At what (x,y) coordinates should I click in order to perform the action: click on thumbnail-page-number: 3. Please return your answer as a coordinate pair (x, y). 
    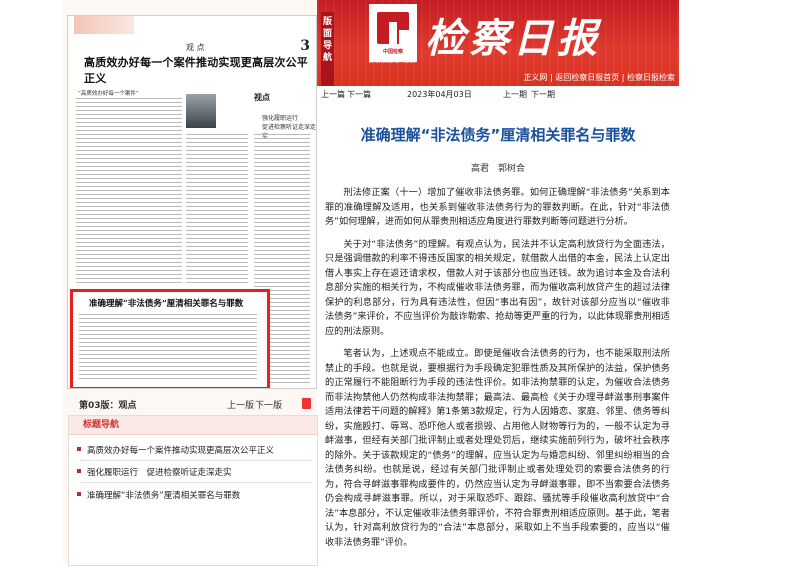
    Looking at the image, I should click on (305, 46).